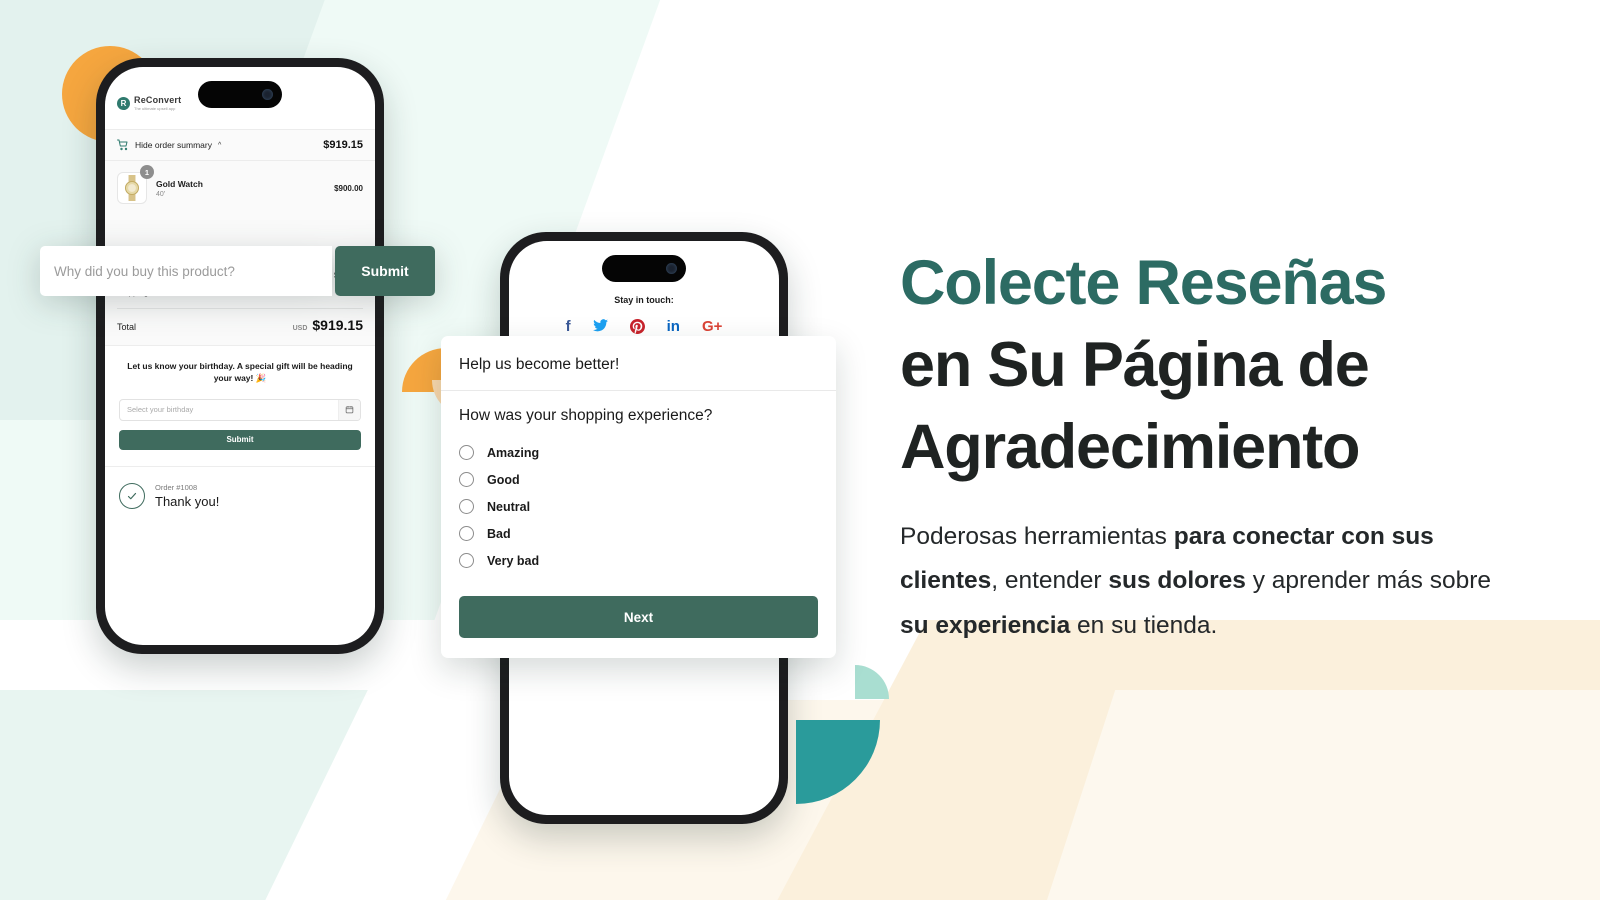 Image resolution: width=1600 pixels, height=900 pixels. Describe the element at coordinates (147, 172) in the screenshot. I see `line-item-quantity-badge: 1` at that location.